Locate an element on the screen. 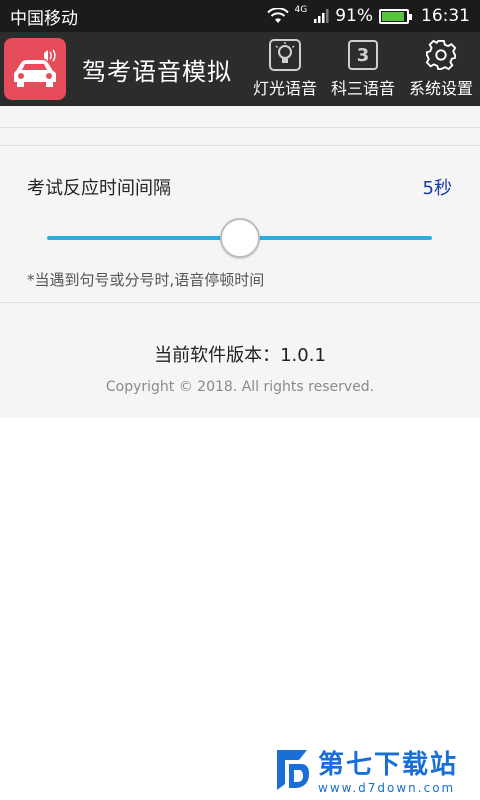 The image size is (480, 800). version-text: 当前软件版本：1.0.1 is located at coordinates (240, 355).